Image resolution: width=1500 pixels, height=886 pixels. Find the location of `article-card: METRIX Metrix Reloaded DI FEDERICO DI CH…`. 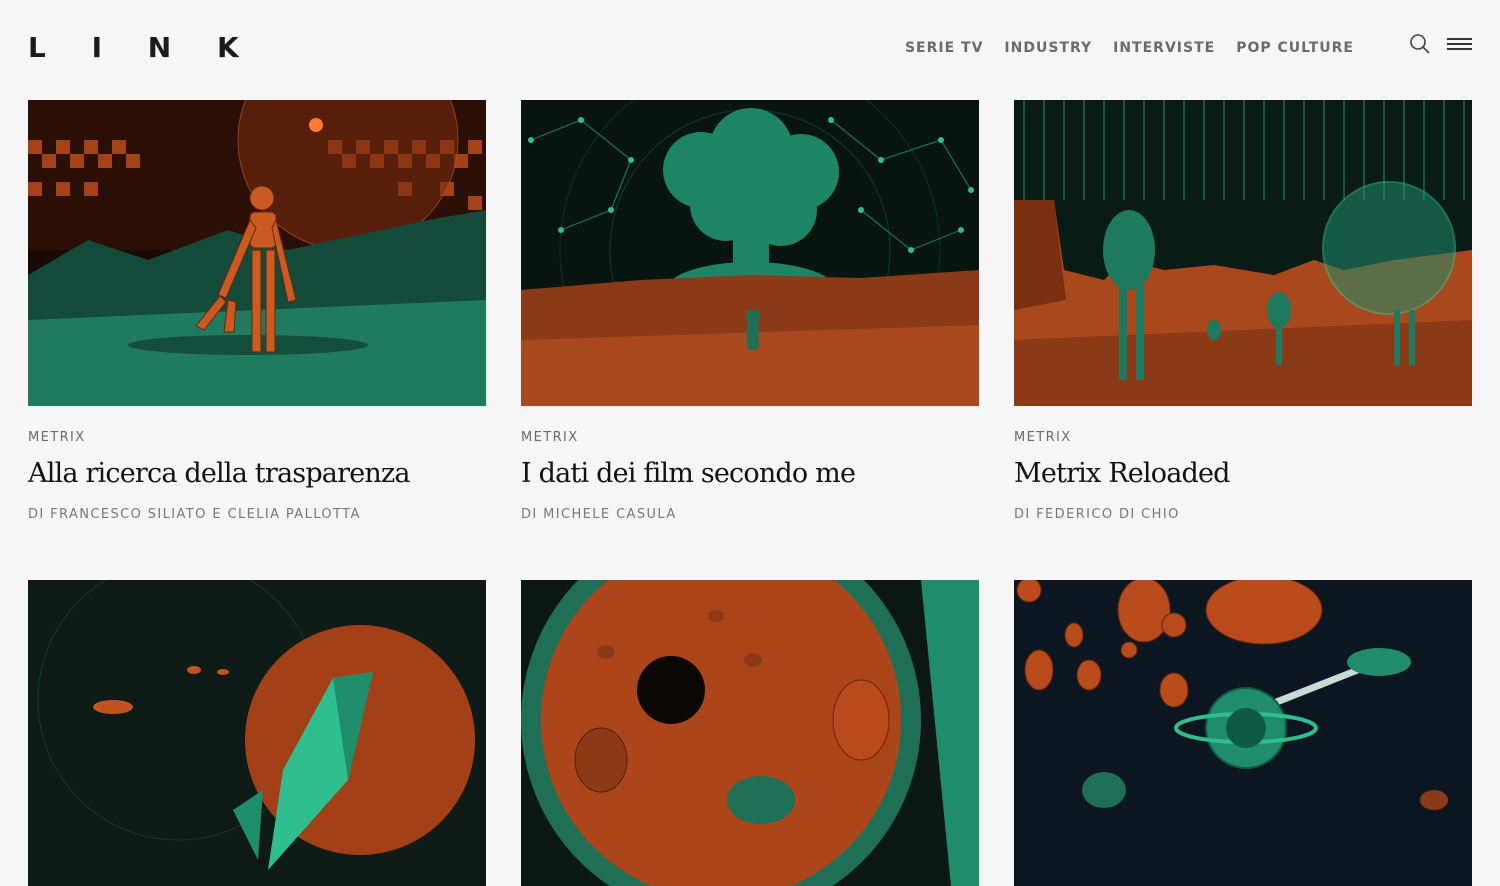

article-card: METRIX Metrix Reloaded DI FEDERICO DI CH… is located at coordinates (1243, 311).